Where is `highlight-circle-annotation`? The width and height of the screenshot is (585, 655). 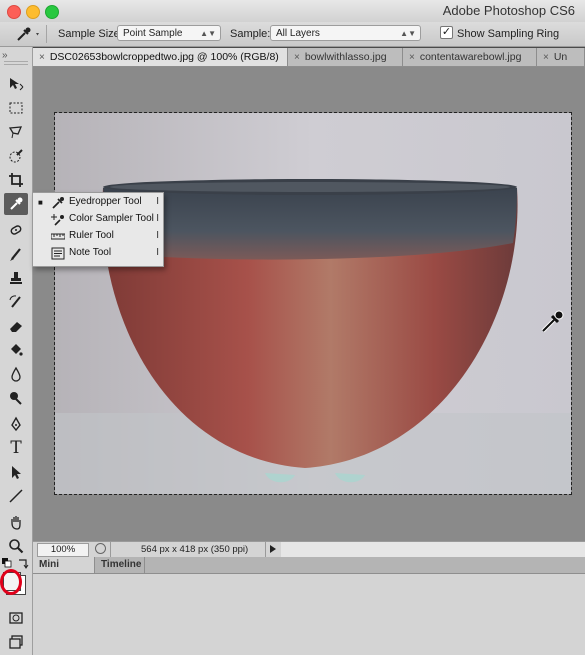 highlight-circle-annotation is located at coordinates (11, 582).